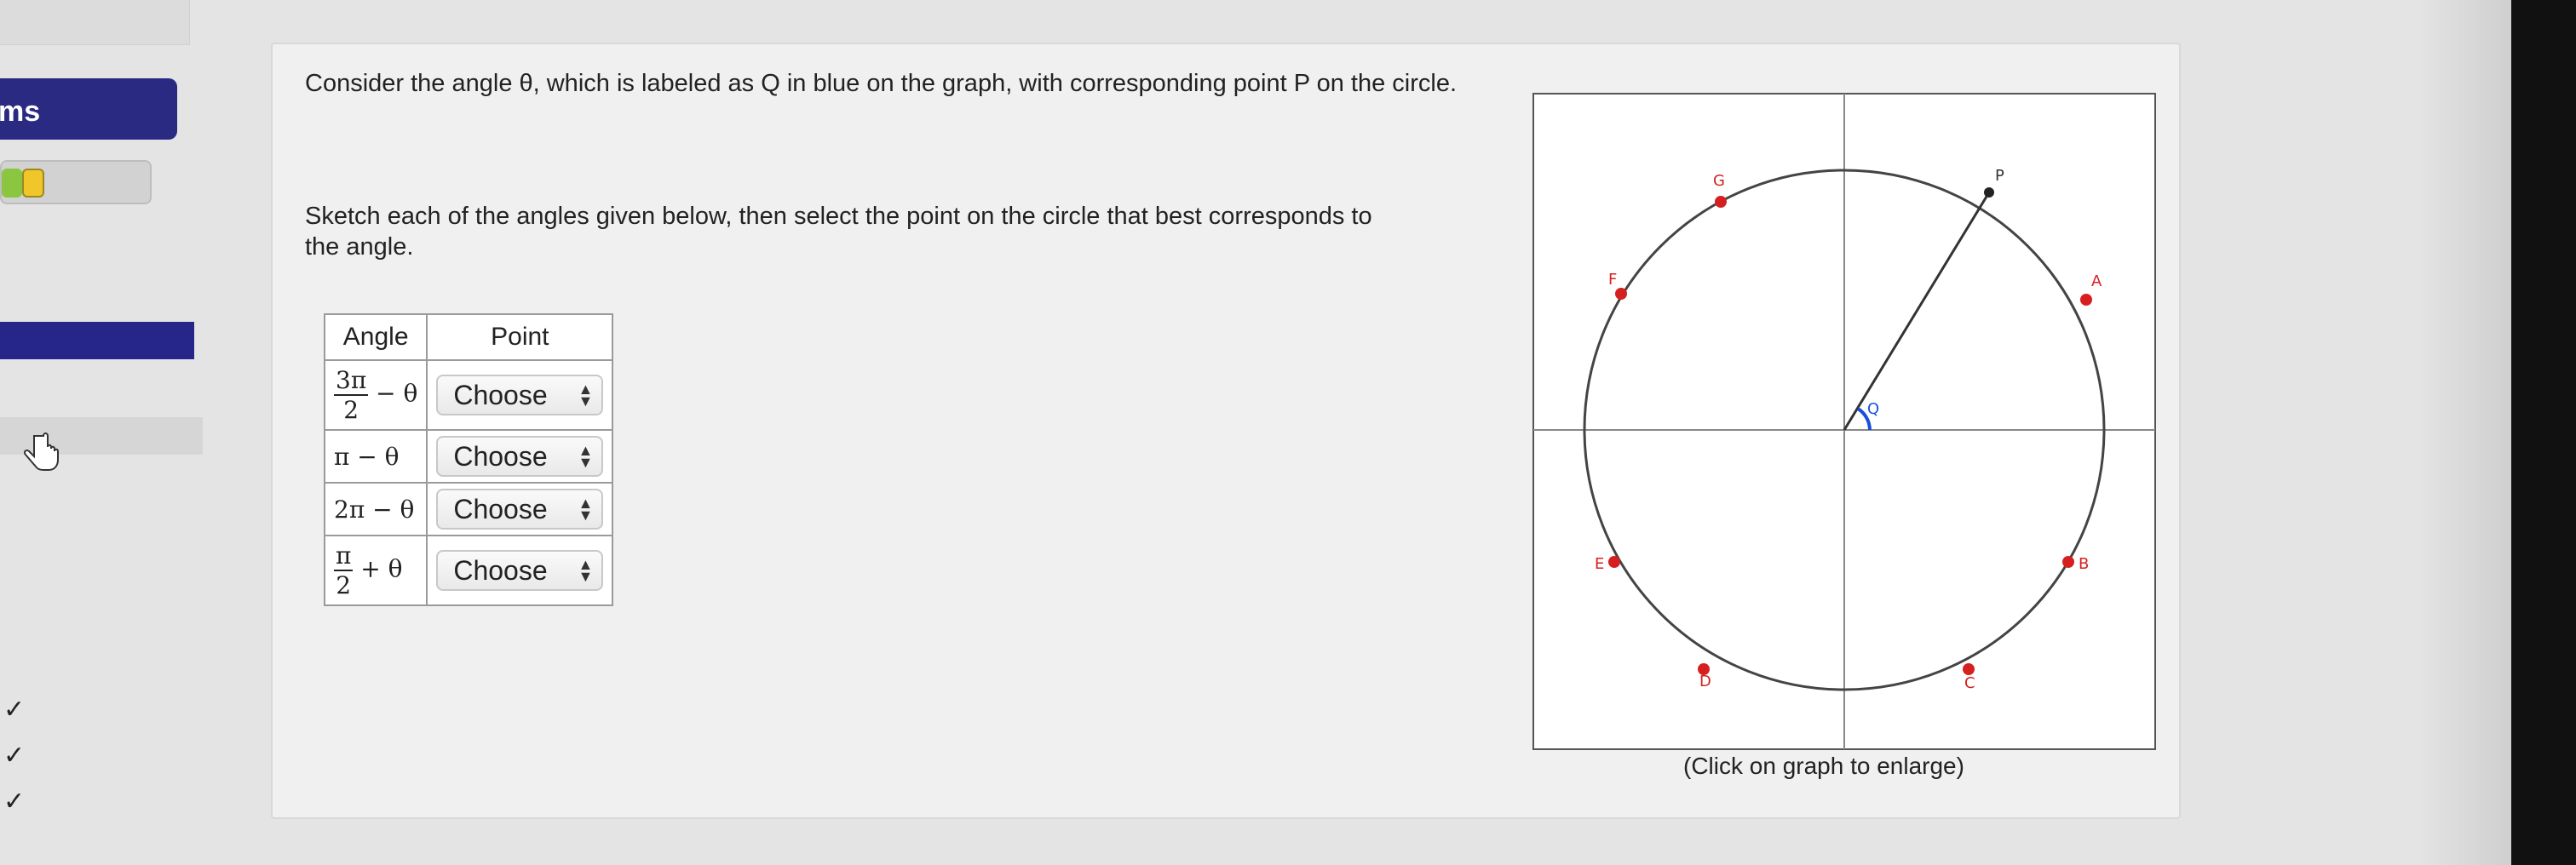 The width and height of the screenshot is (2576, 865). I want to click on table-row: 2π − θ Choose ▲ ▼, so click(469, 509).